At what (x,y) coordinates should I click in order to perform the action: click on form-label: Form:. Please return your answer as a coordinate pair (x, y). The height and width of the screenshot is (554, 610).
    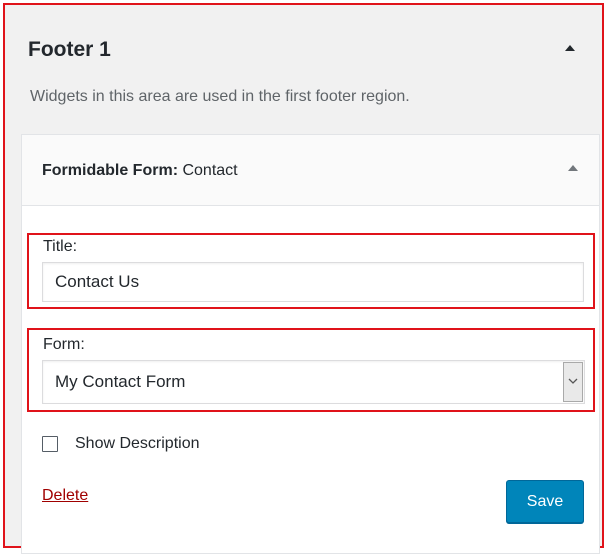
    Looking at the image, I should click on (64, 344).